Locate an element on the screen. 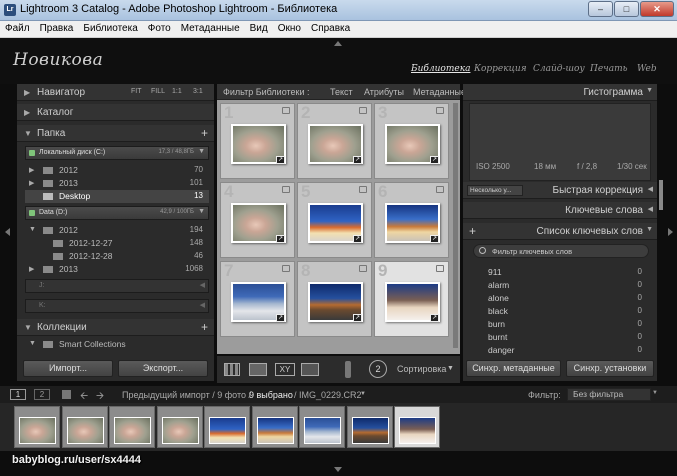 This screenshot has width=677, height=476. folder-row: ▼ 2012 194 is located at coordinates (117, 230).